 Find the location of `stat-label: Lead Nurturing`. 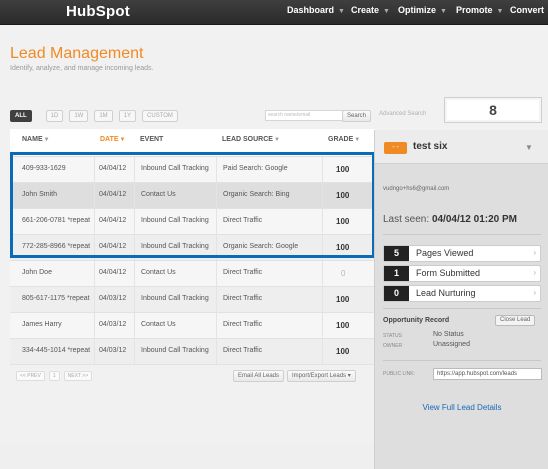

stat-label: Lead Nurturing is located at coordinates (446, 293).